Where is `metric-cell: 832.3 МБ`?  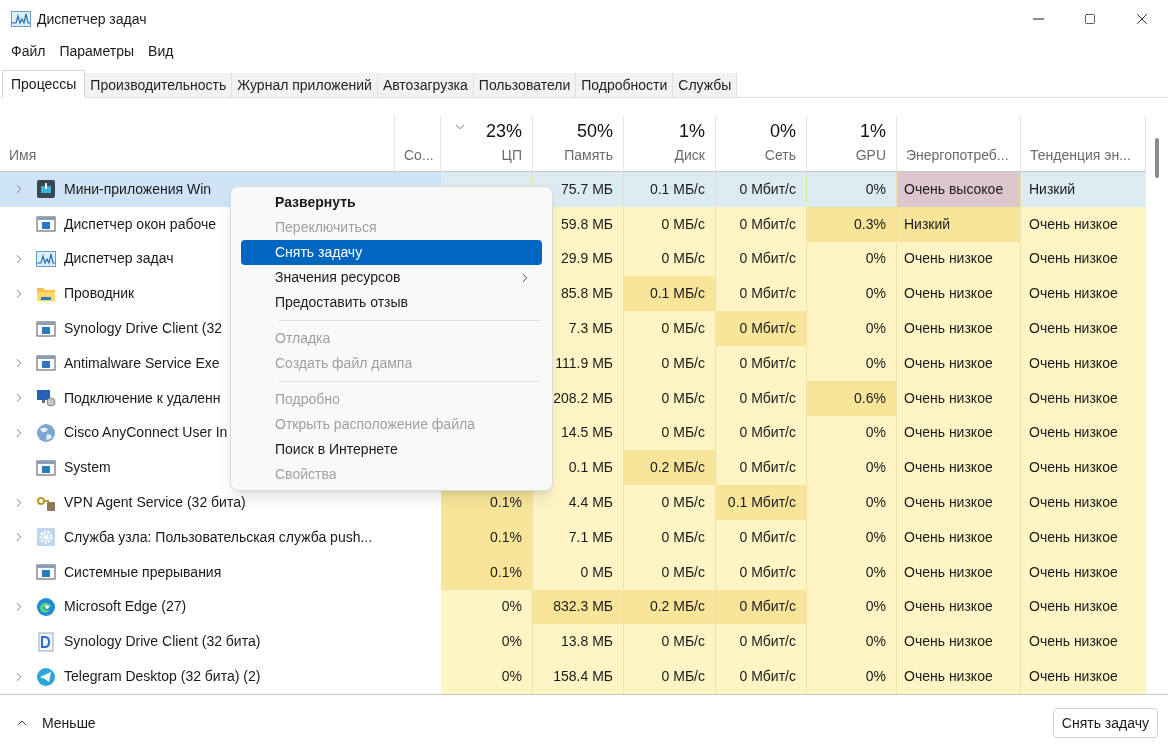
metric-cell: 832.3 МБ is located at coordinates (578, 607).